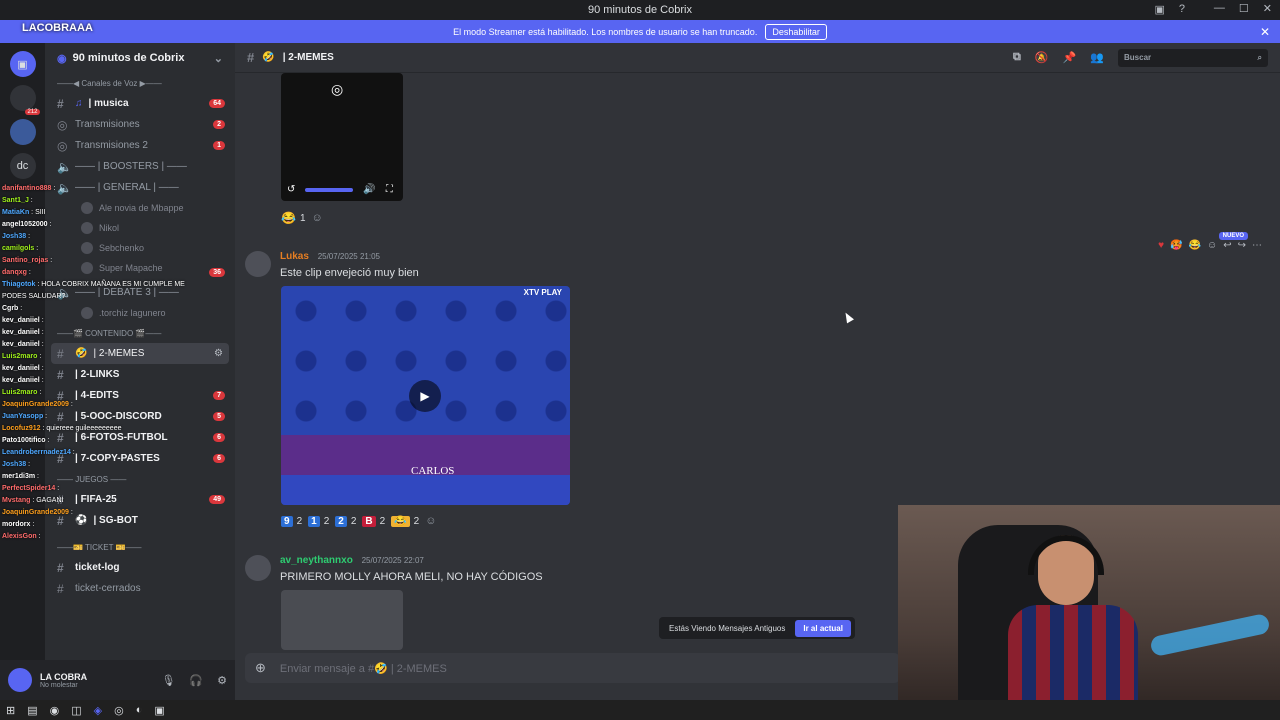  I want to click on play-button: ▶, so click(425, 396).